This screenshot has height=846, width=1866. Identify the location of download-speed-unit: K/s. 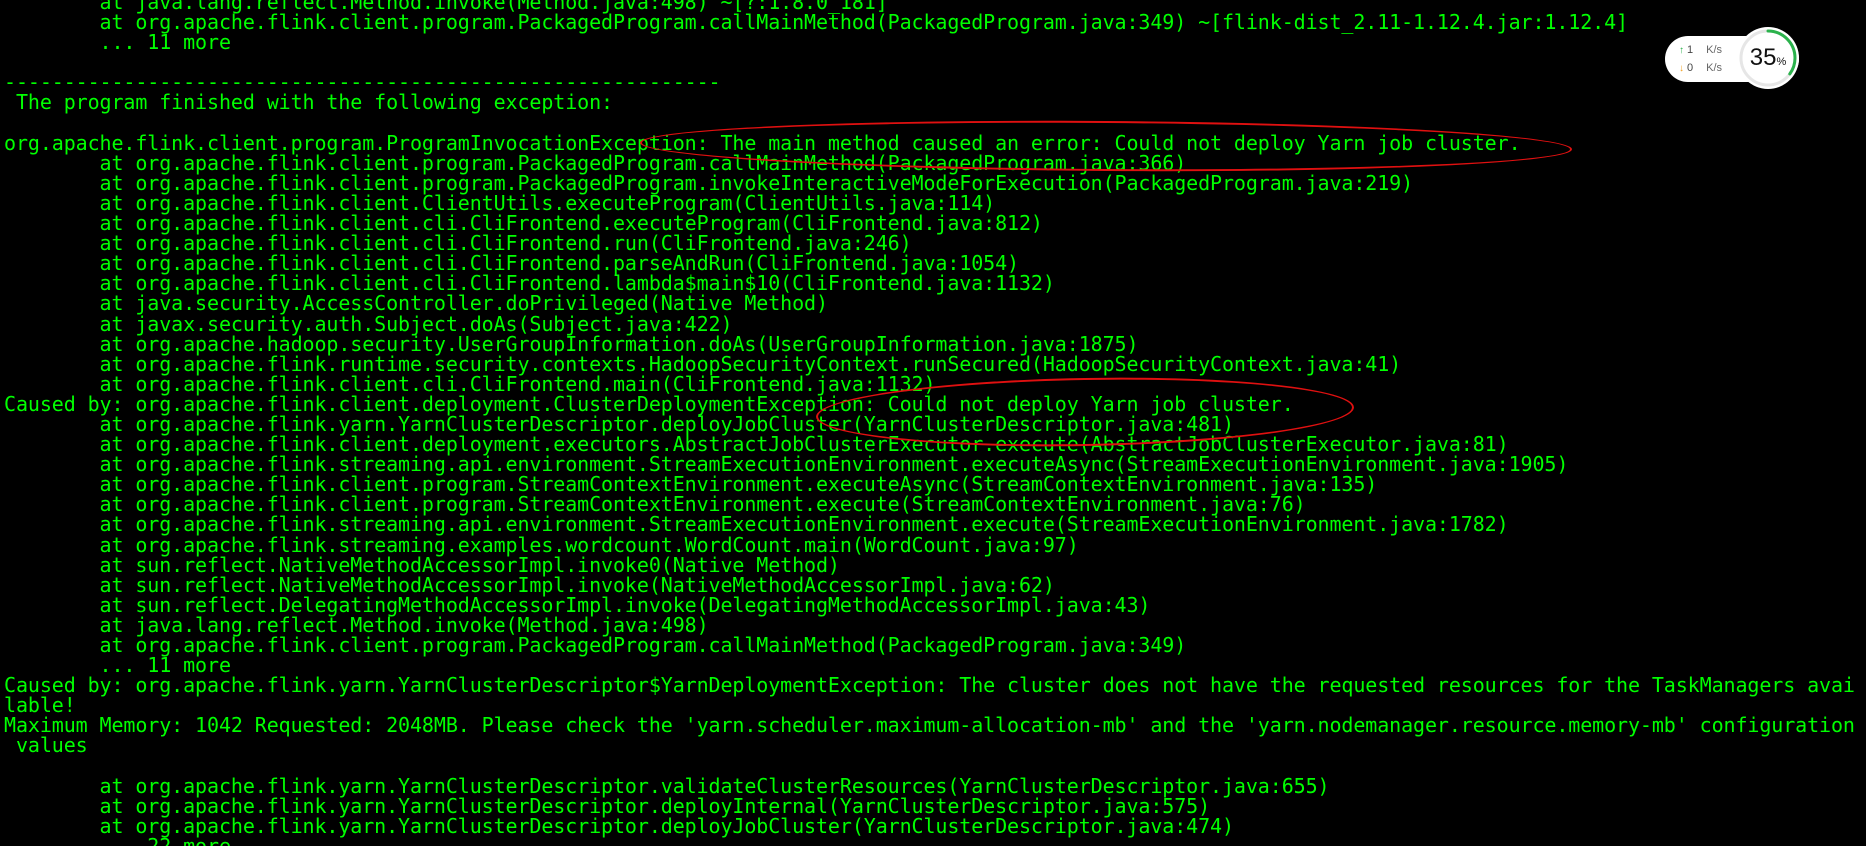
(1714, 68).